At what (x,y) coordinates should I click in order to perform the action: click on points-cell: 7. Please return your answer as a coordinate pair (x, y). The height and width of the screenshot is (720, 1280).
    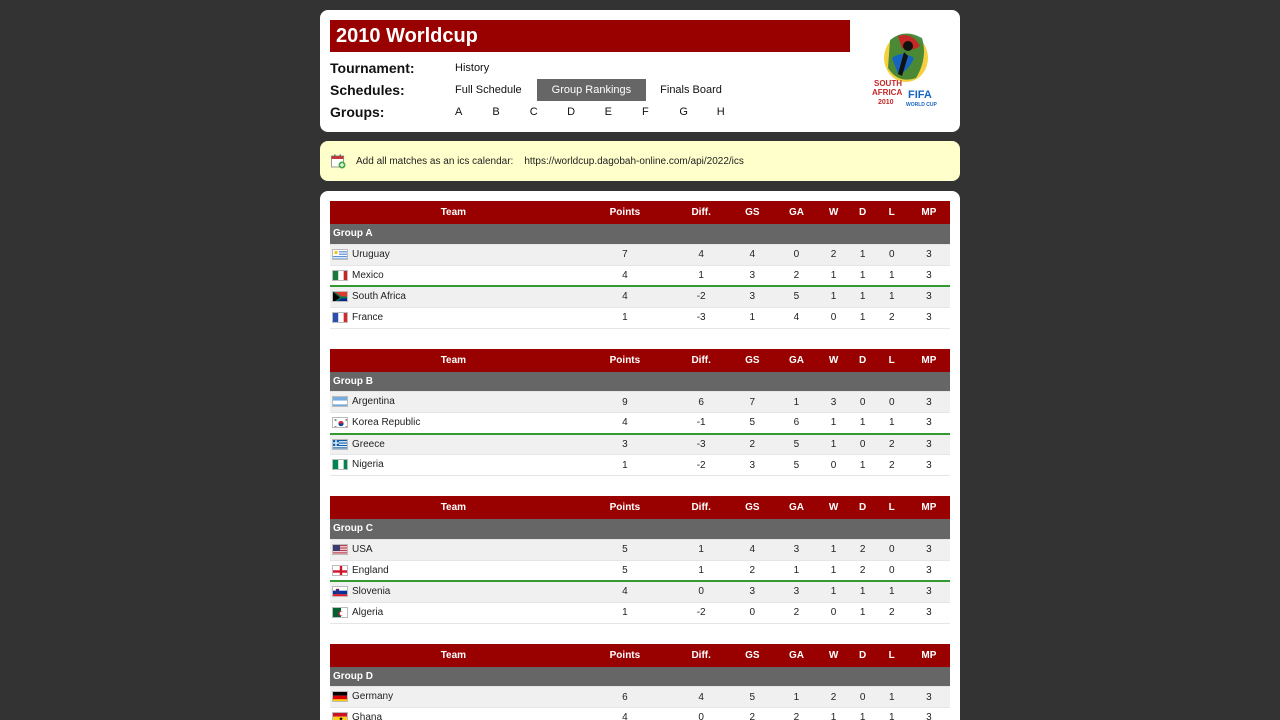
    Looking at the image, I should click on (625, 255).